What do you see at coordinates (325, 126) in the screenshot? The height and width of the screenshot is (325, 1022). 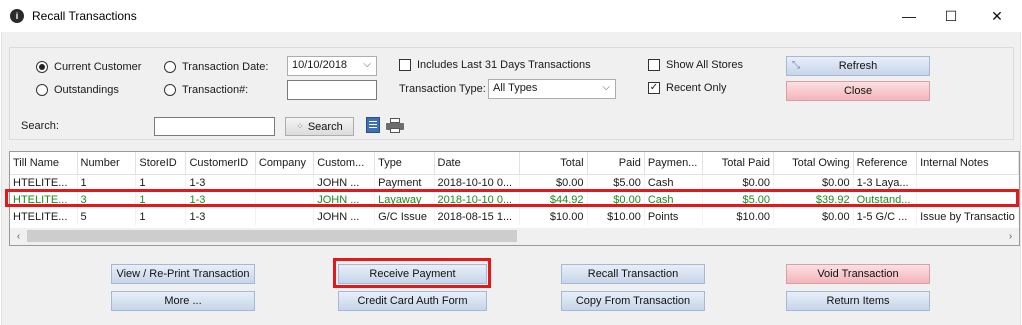 I see `search-button-label: Search` at bounding box center [325, 126].